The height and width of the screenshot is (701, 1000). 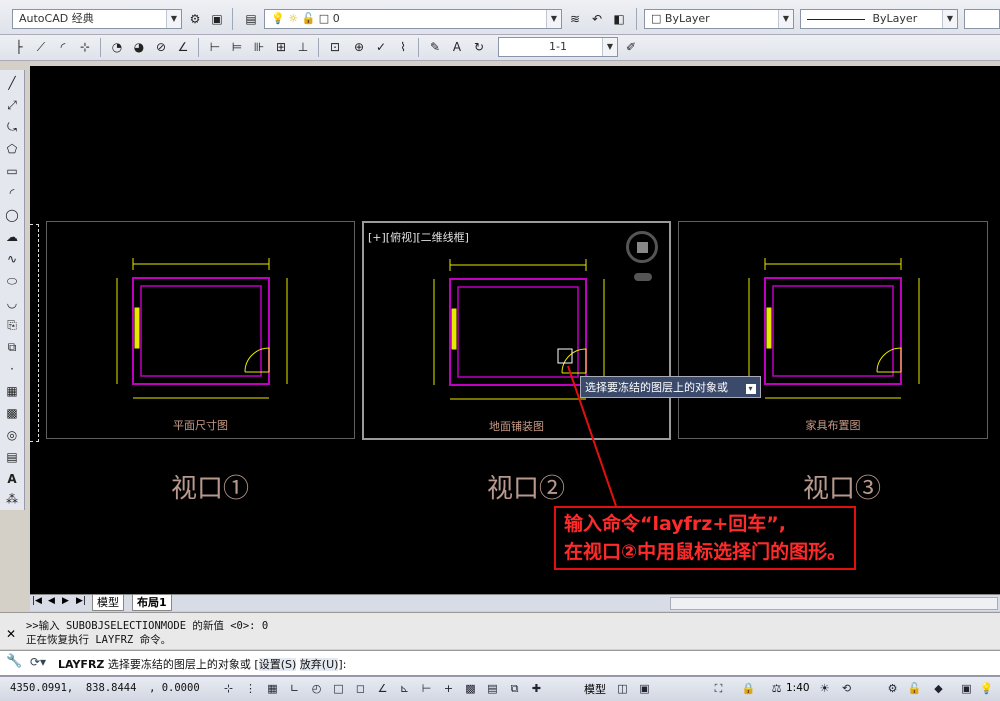 I want to click on line-icon: ╱, so click(x=12, y=83).